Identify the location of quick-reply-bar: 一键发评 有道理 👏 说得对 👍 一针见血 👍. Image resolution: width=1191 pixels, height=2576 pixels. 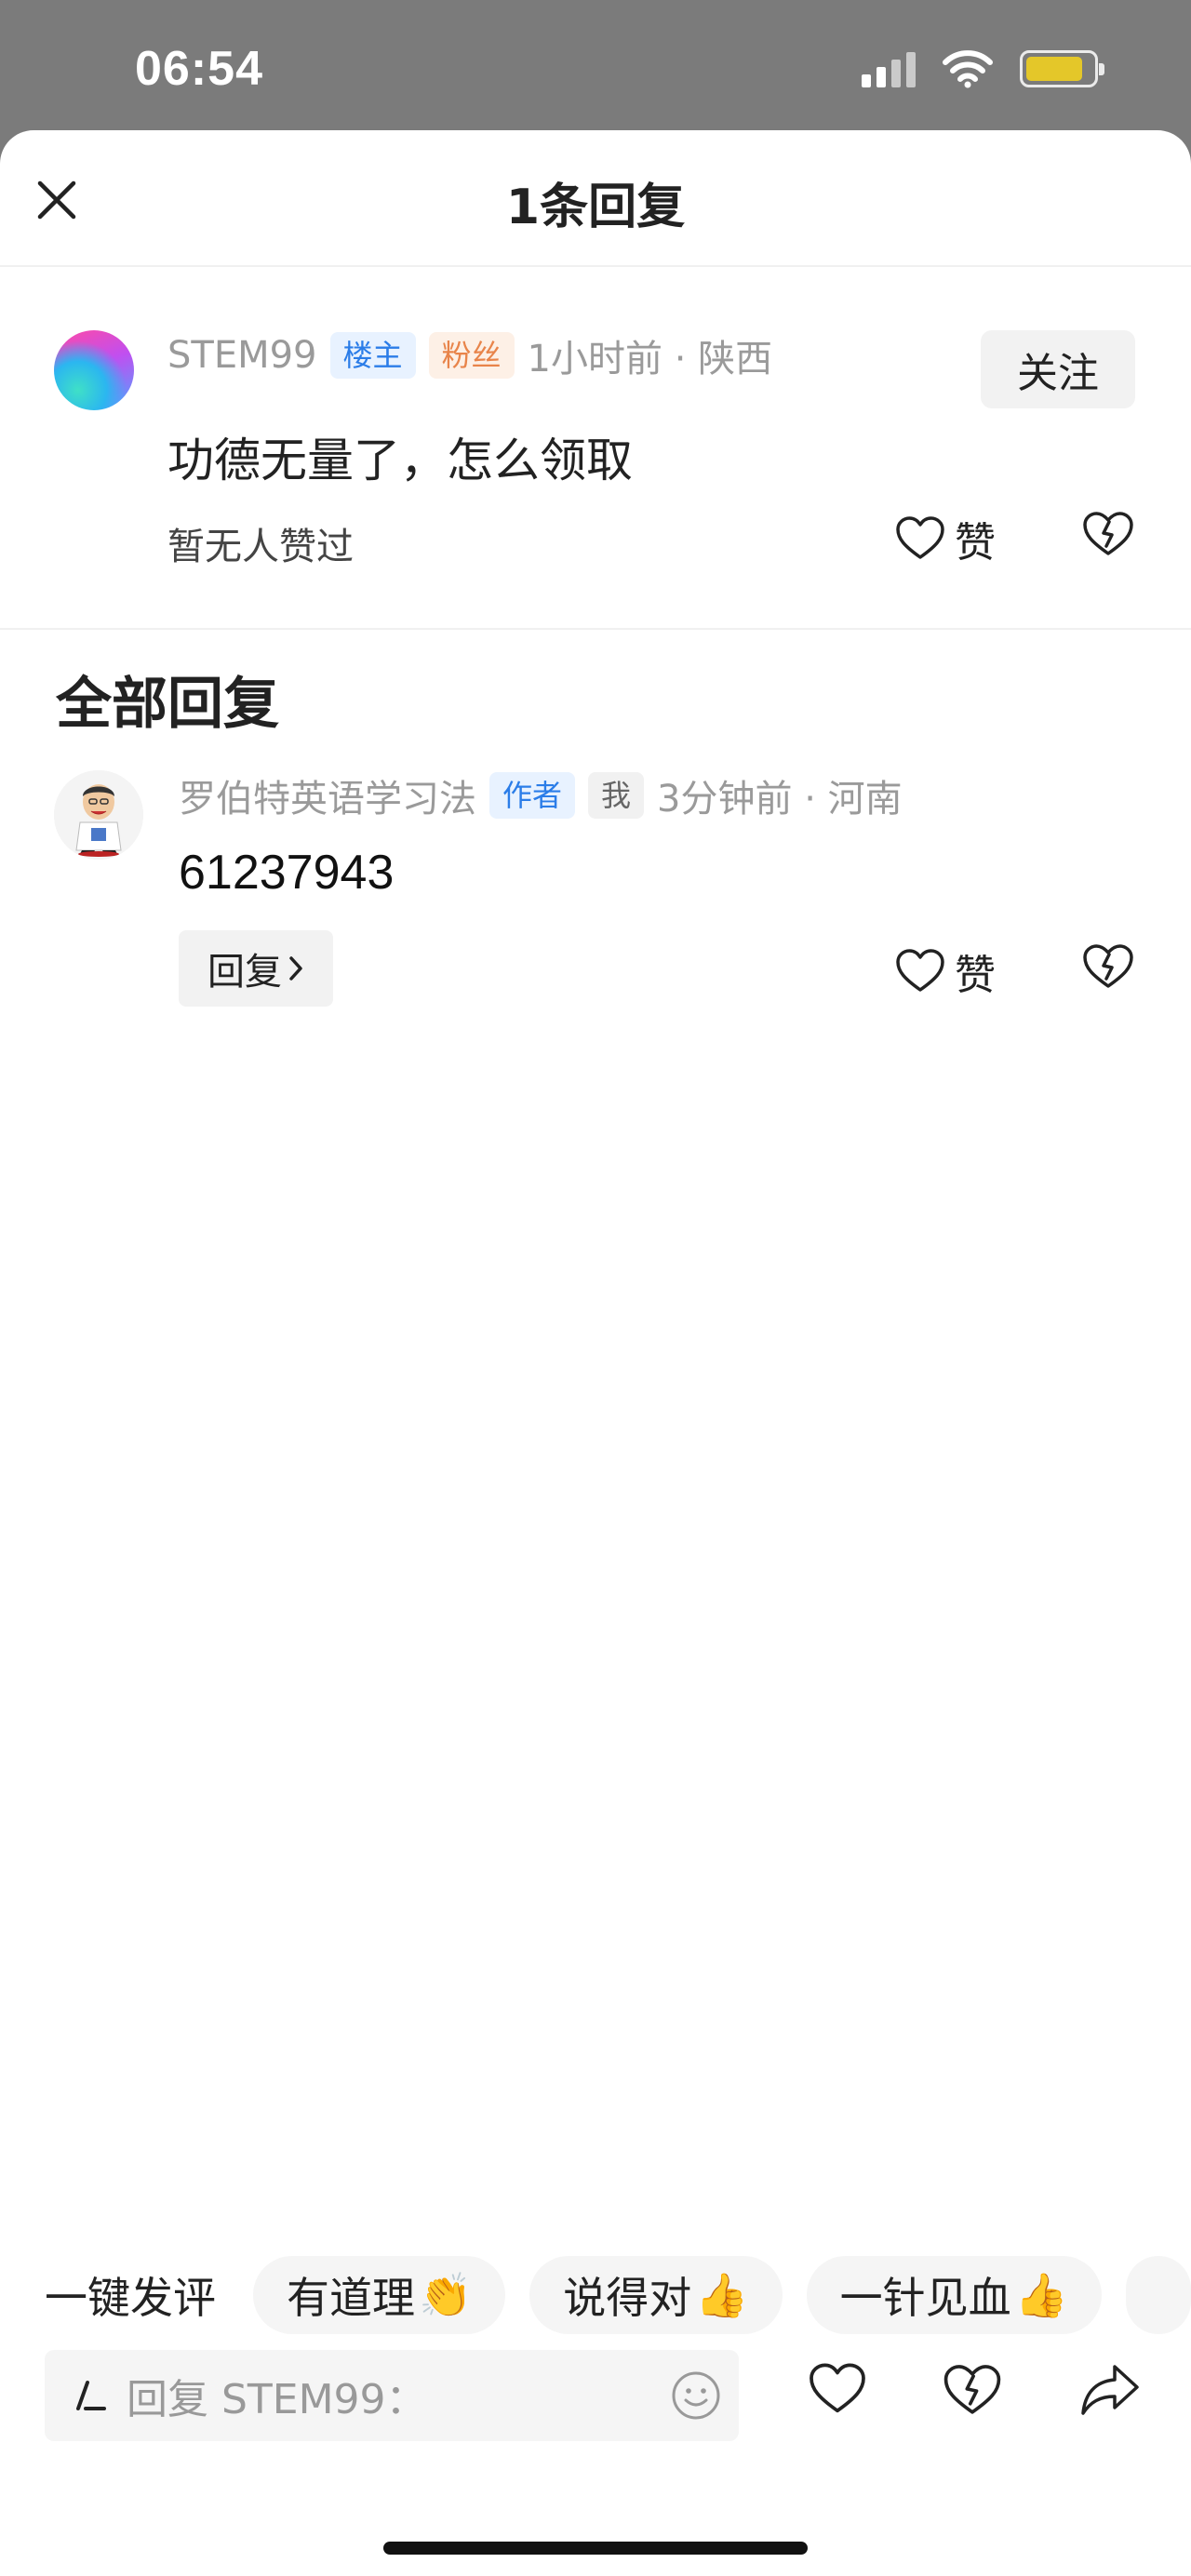
(595, 2295).